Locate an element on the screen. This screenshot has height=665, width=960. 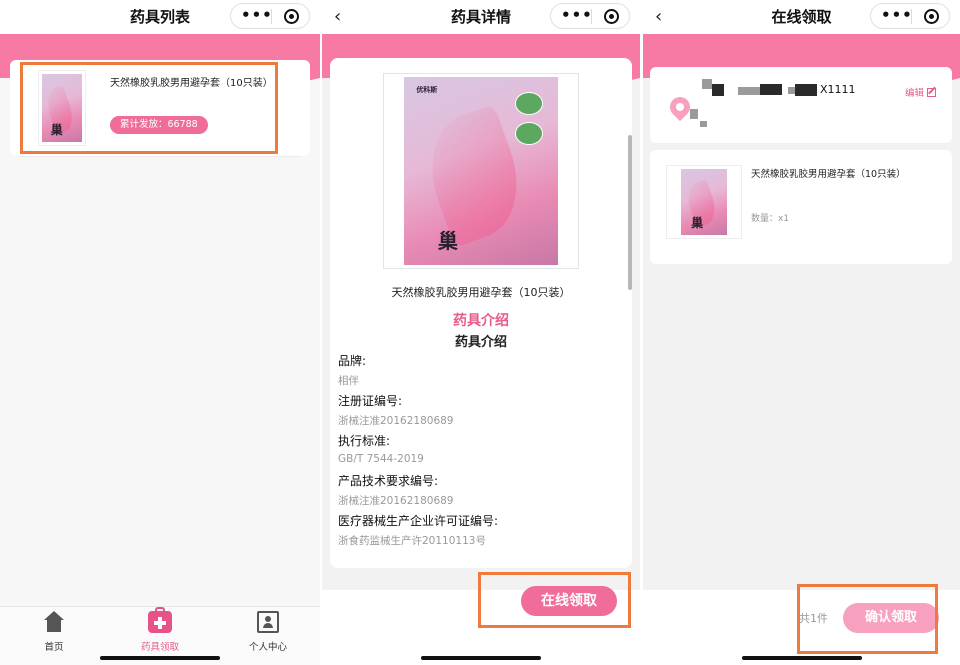
tab-profile: 个人中心 is located at coordinates (268, 632).